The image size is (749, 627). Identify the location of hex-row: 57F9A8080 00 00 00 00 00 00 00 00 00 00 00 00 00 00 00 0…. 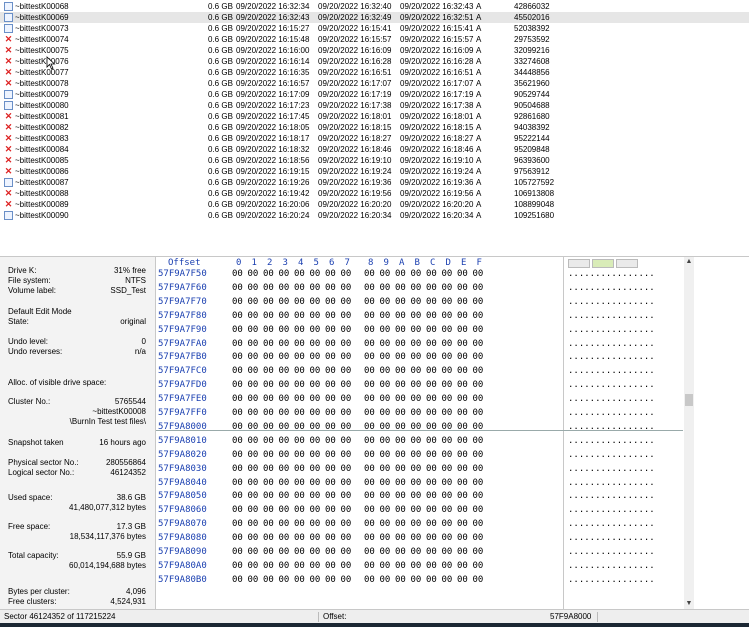
(419, 538).